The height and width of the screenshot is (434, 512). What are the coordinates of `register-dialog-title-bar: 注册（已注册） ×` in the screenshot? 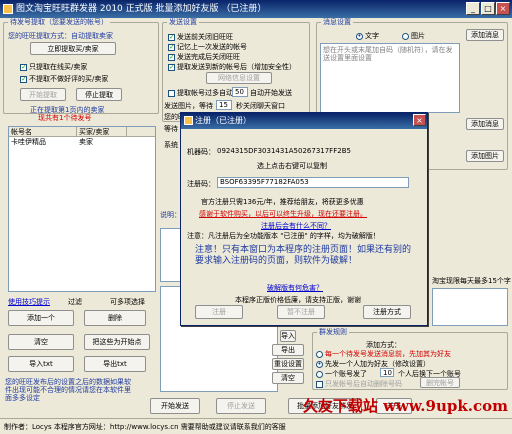 It's located at (304, 121).